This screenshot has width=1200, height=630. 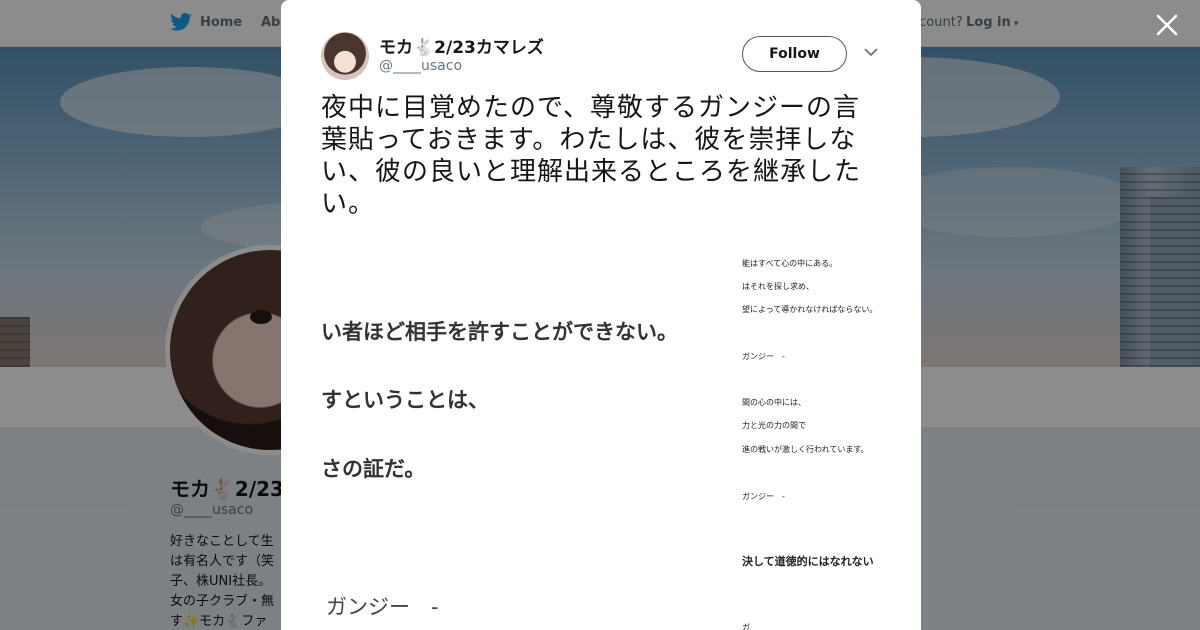 What do you see at coordinates (420, 66) in the screenshot?
I see `tweet-author-handle: @____usaco` at bounding box center [420, 66].